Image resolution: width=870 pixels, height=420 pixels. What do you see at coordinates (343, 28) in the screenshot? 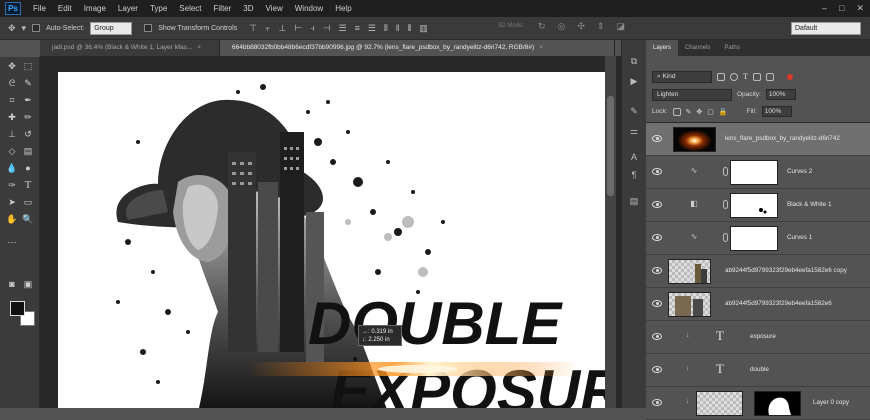
I see `distribute-top-icon: ☰` at bounding box center [343, 28].